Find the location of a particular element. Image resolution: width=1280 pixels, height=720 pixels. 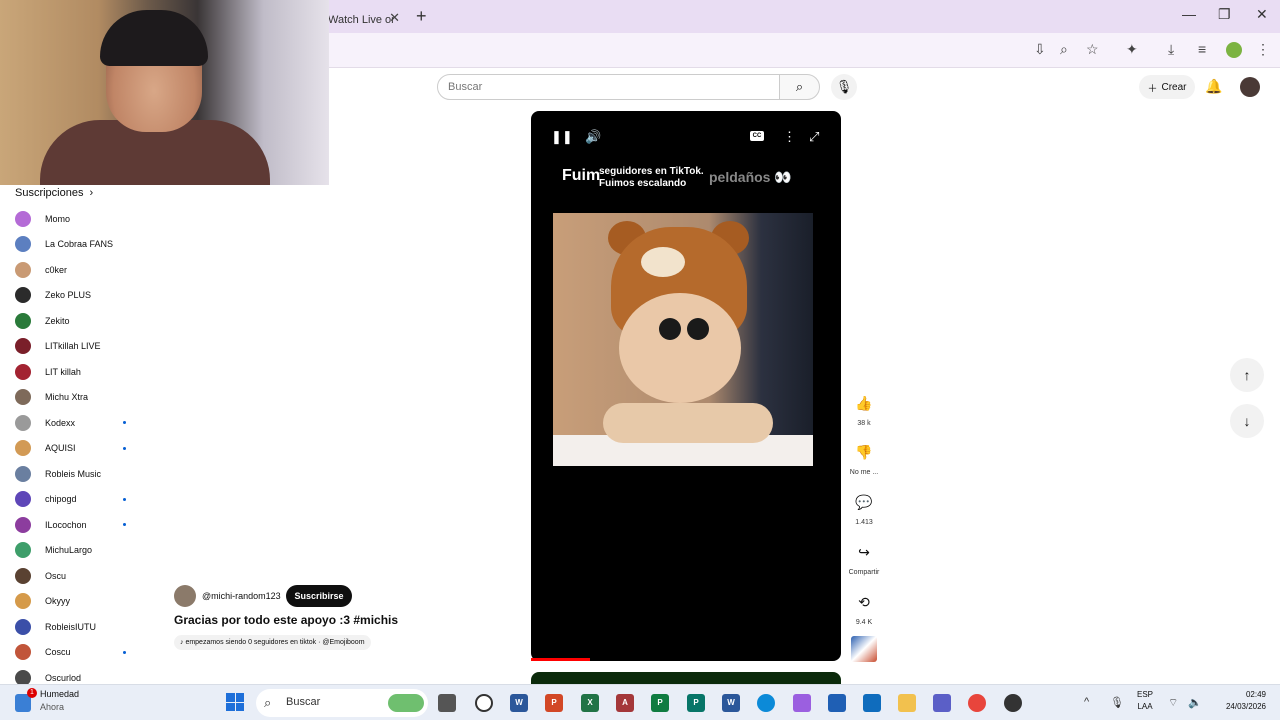

tray-chevron-icon: ^ is located at coordinates (1086, 702).